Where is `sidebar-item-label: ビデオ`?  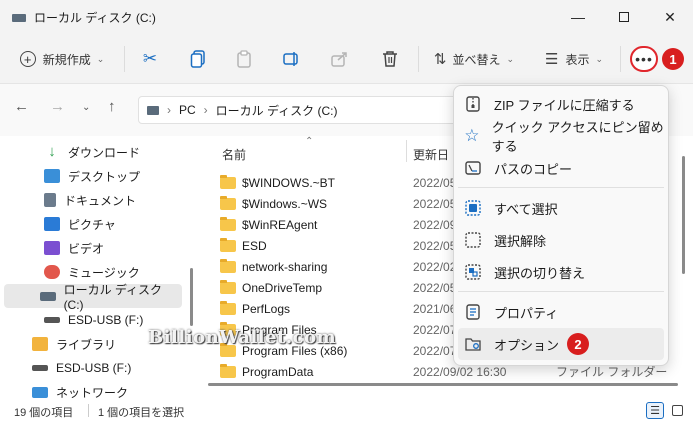
sidebar-item-label: ビデオ is located at coordinates (86, 248).